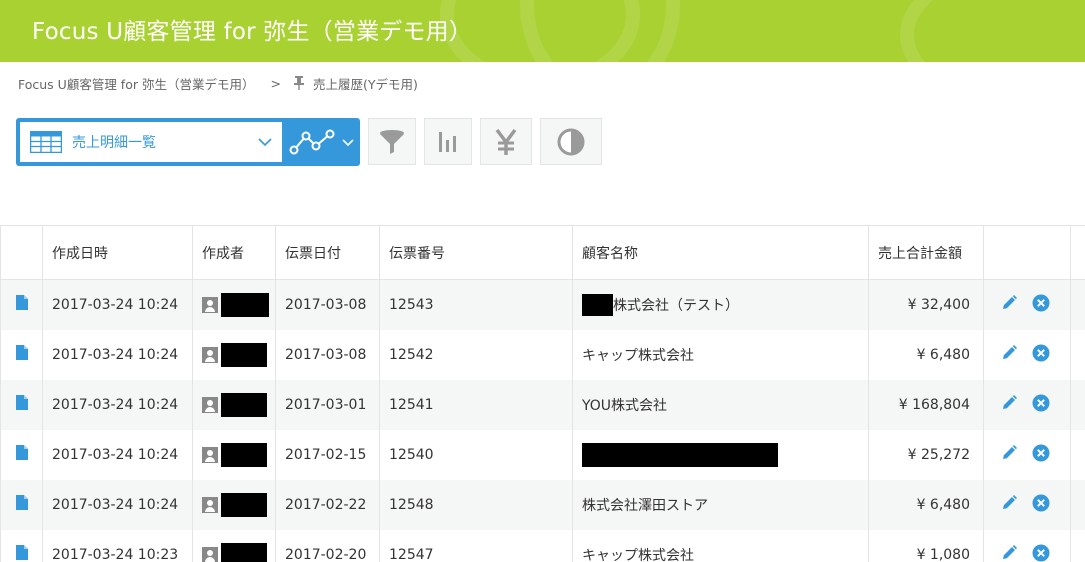  I want to click on table-row: 2017-03-24 10:24 2017-02-15 12540 ¥ 25,272, so click(542, 454).